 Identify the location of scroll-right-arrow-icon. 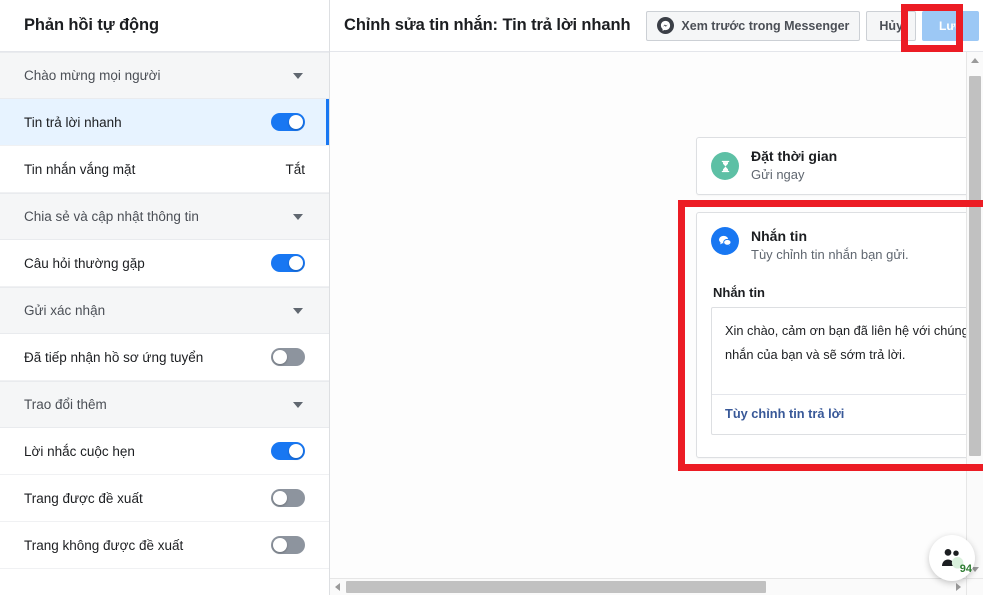
(958, 587).